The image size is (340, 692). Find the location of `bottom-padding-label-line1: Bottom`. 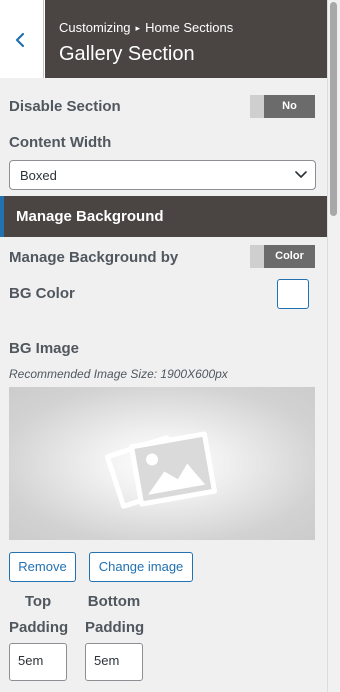

bottom-padding-label-line1: Bottom is located at coordinates (114, 601).